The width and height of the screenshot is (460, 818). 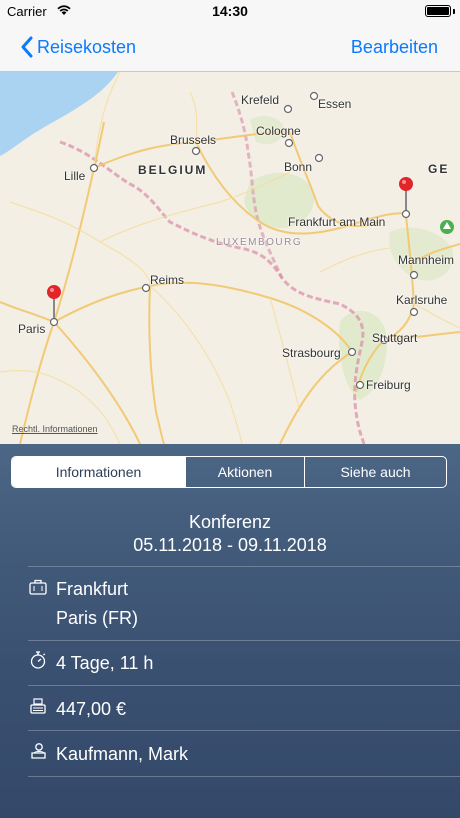 What do you see at coordinates (230, 522) in the screenshot?
I see `event-type: Konferenz` at bounding box center [230, 522].